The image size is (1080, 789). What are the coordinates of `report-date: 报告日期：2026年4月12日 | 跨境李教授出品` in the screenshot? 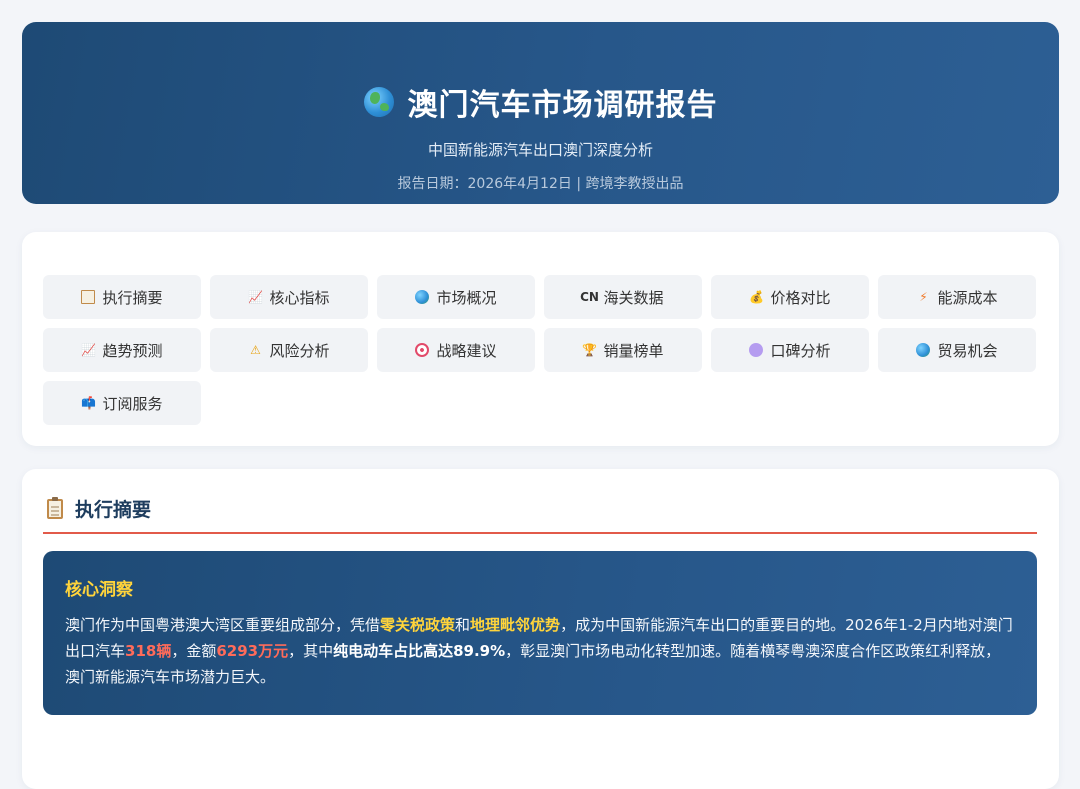 It's located at (540, 184).